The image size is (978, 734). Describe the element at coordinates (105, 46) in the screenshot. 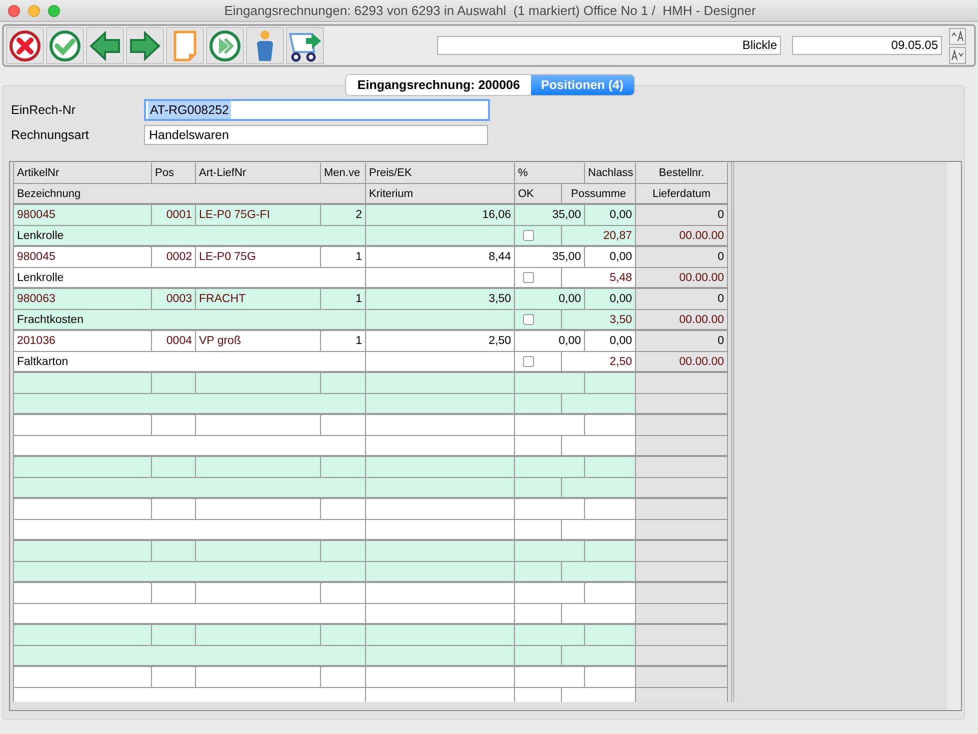

I see `left-arrow-icon` at that location.